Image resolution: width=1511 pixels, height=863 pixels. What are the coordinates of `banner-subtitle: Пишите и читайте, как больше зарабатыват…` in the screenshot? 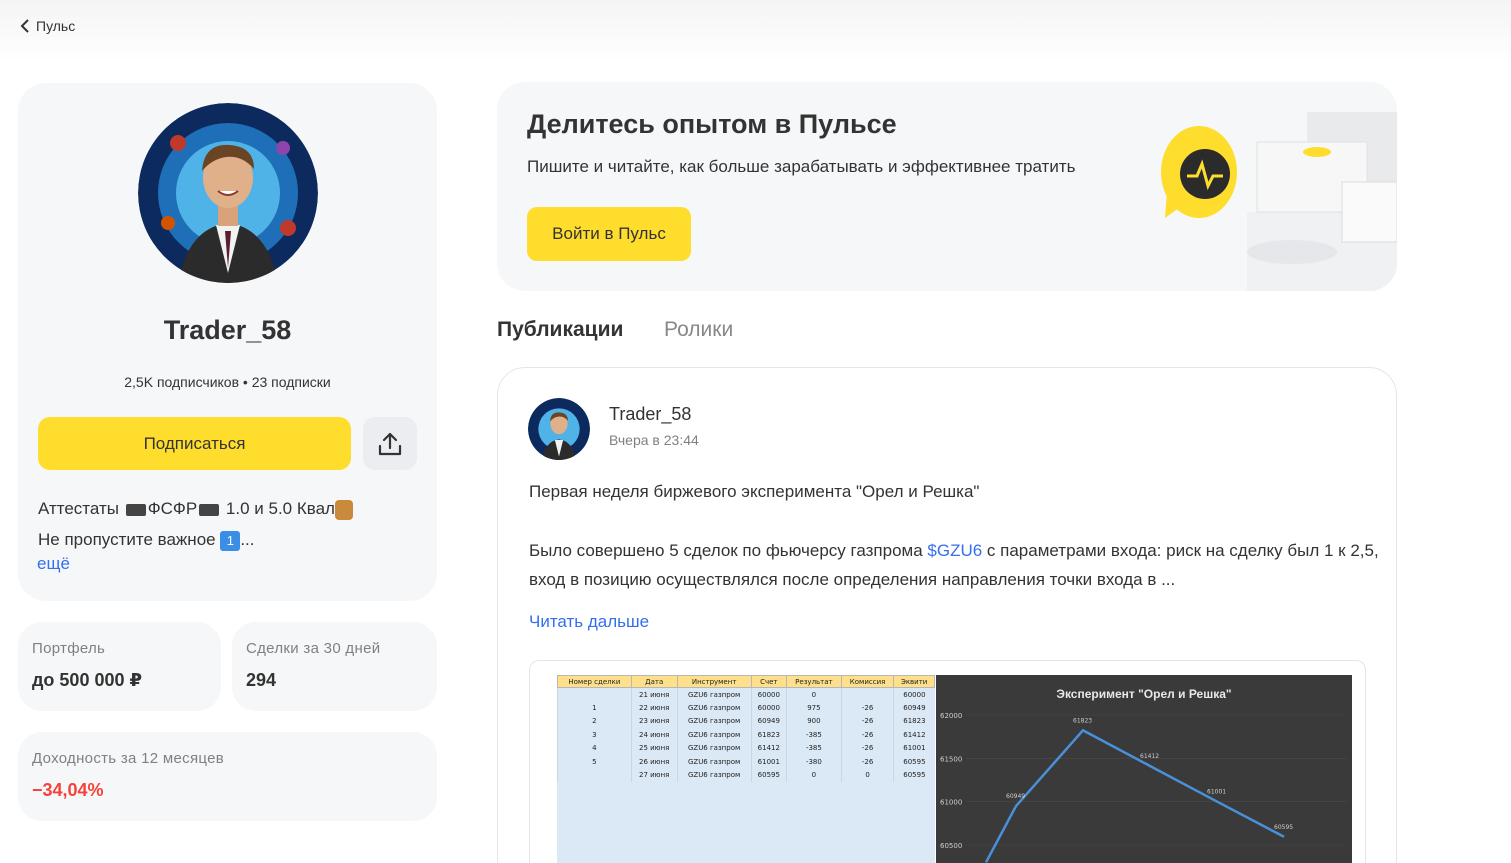 It's located at (801, 166).